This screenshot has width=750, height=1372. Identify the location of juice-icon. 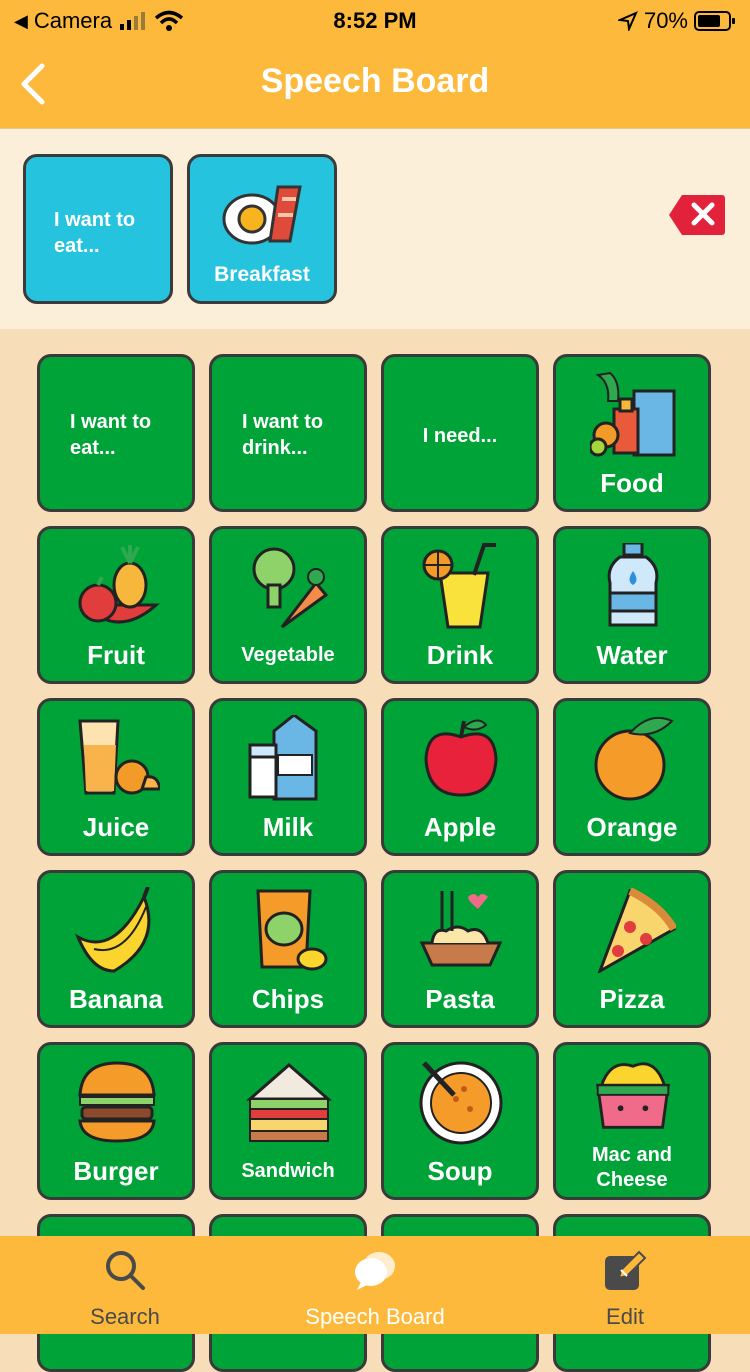
(119, 757).